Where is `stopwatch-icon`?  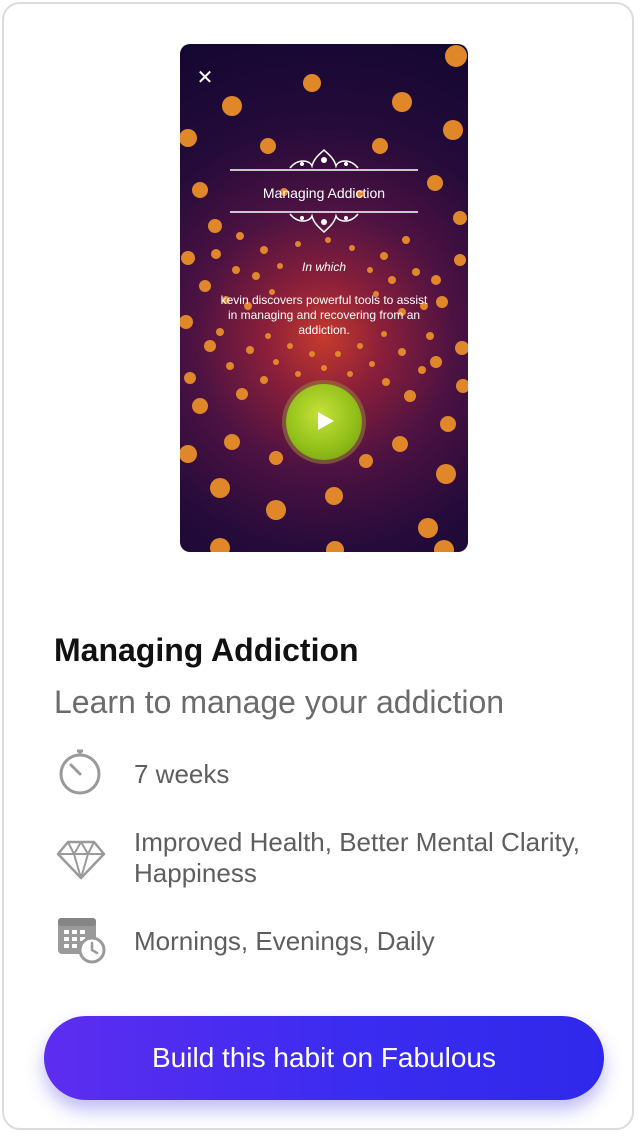 stopwatch-icon is located at coordinates (80, 772).